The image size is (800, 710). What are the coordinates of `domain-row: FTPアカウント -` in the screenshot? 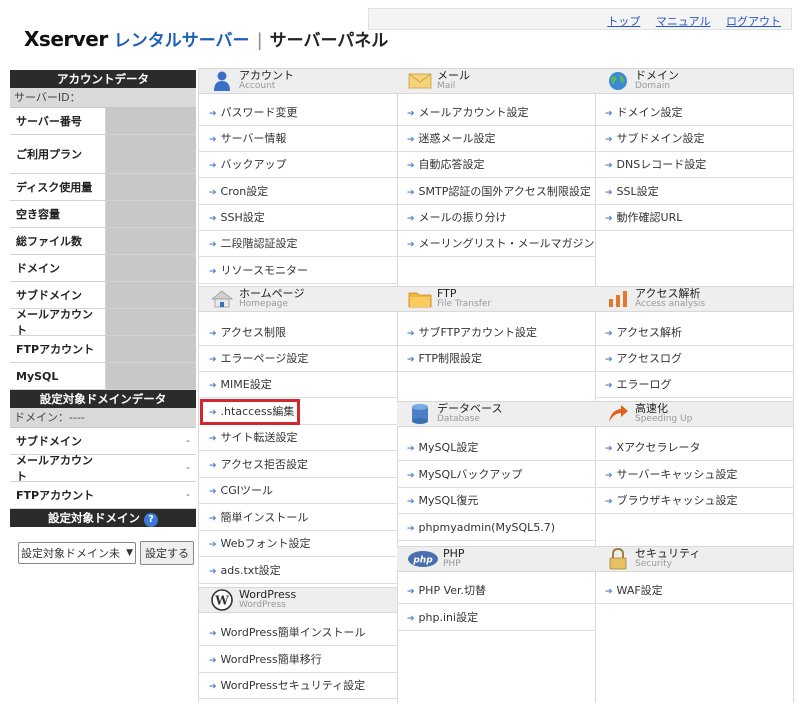 It's located at (103, 495).